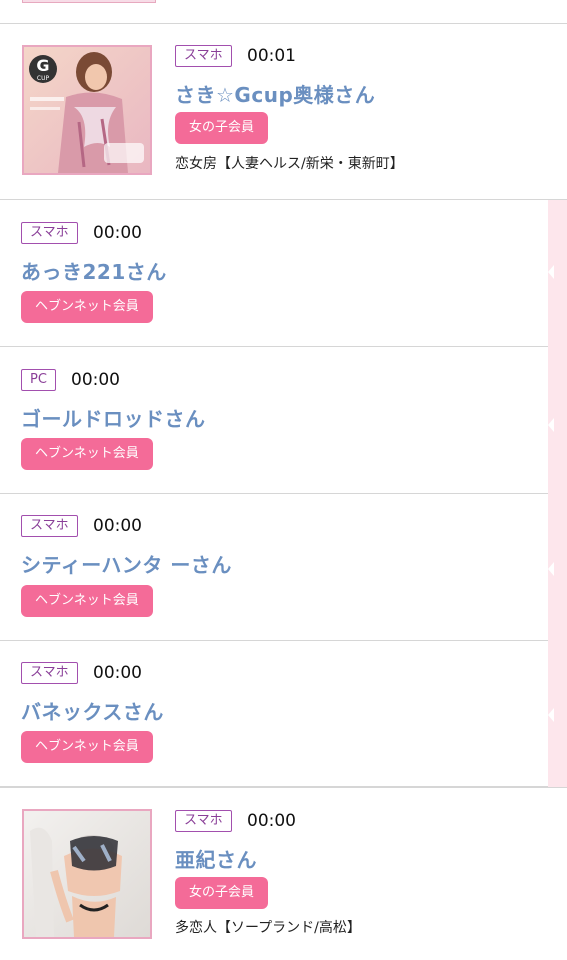 This screenshot has height=960, width=567. What do you see at coordinates (271, 56) in the screenshot?
I see `last-login-time: 00:01` at bounding box center [271, 56].